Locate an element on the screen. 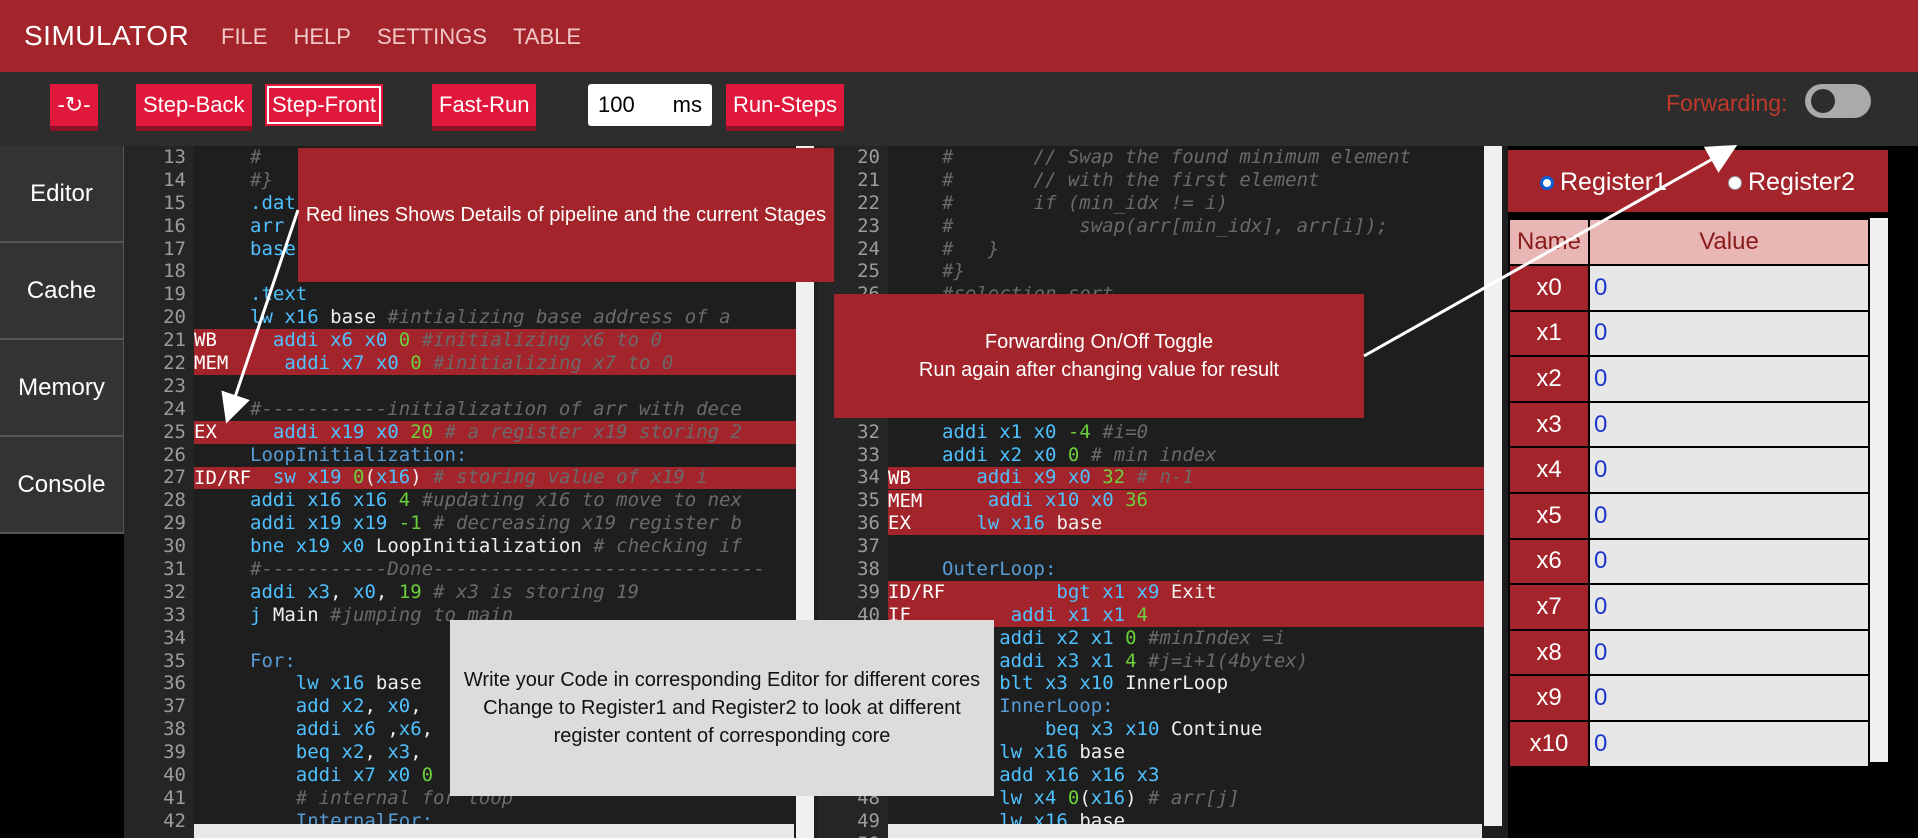  arrow-to-pipeline-stage is located at coordinates (260, 316).